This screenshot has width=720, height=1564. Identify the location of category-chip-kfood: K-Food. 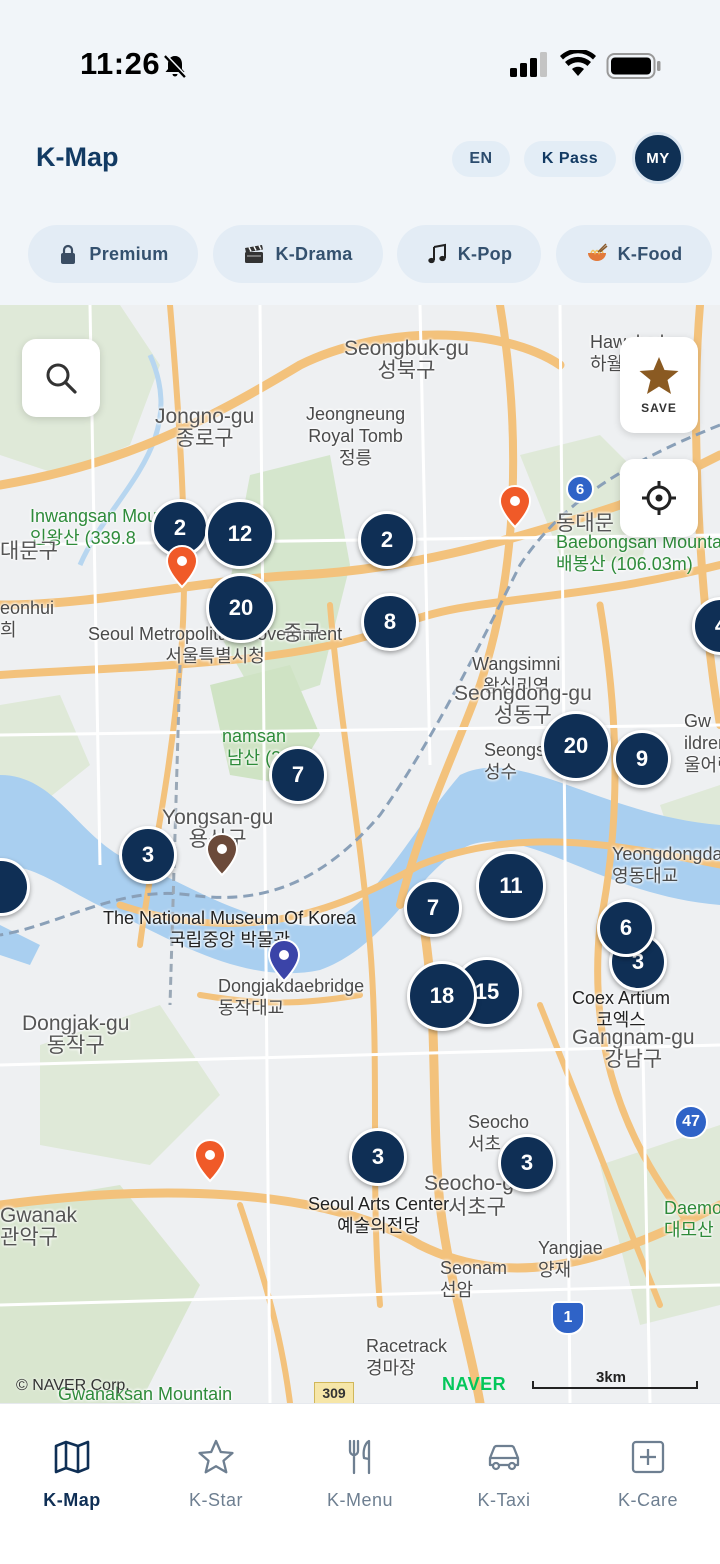
(634, 254).